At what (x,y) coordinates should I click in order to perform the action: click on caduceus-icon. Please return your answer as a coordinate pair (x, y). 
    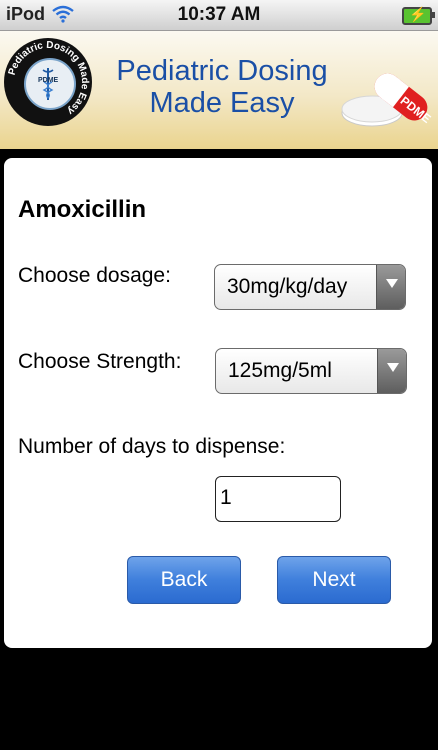
    Looking at the image, I should click on (48, 84).